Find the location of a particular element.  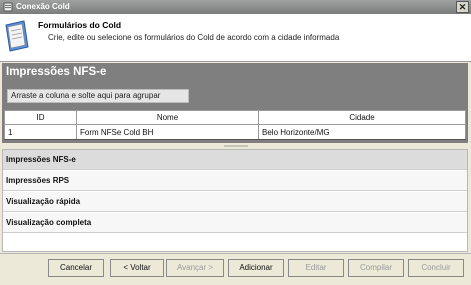

finish-button: Concluir is located at coordinates (436, 268).